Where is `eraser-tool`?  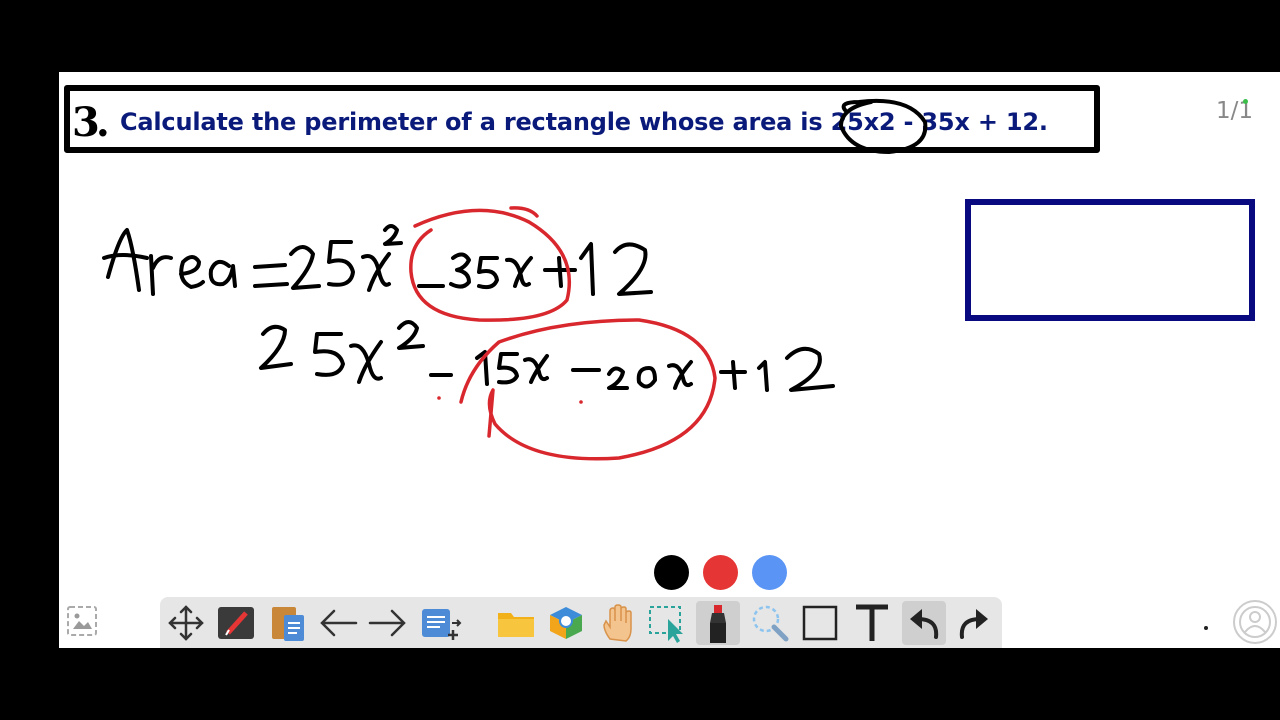
eraser-tool is located at coordinates (770, 623).